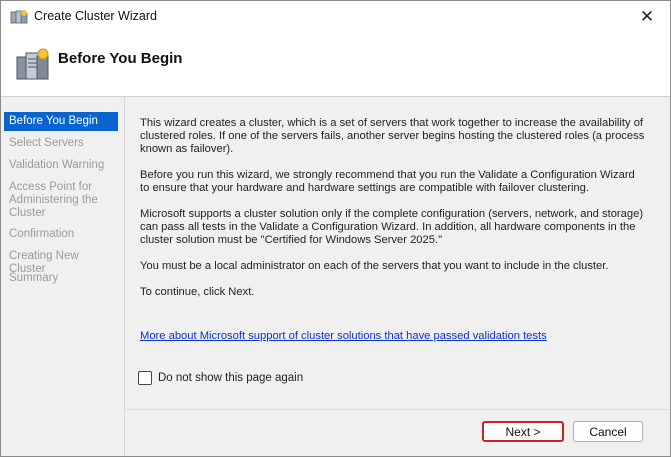  Describe the element at coordinates (145, 378) in the screenshot. I see `do-not-show-again-checkbox` at that location.